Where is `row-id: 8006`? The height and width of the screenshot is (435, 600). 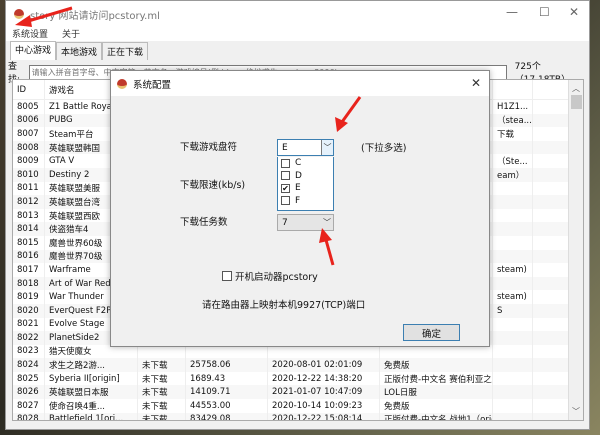 row-id: 8006 is located at coordinates (29, 120).